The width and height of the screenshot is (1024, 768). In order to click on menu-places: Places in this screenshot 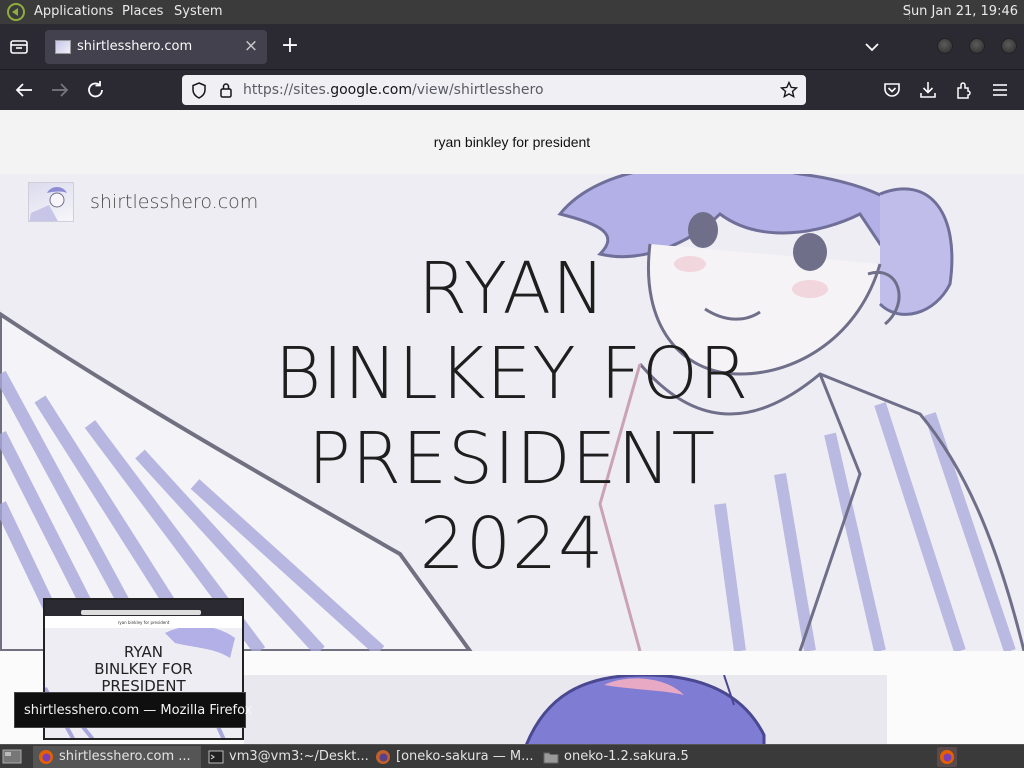, I will do `click(142, 11)`.